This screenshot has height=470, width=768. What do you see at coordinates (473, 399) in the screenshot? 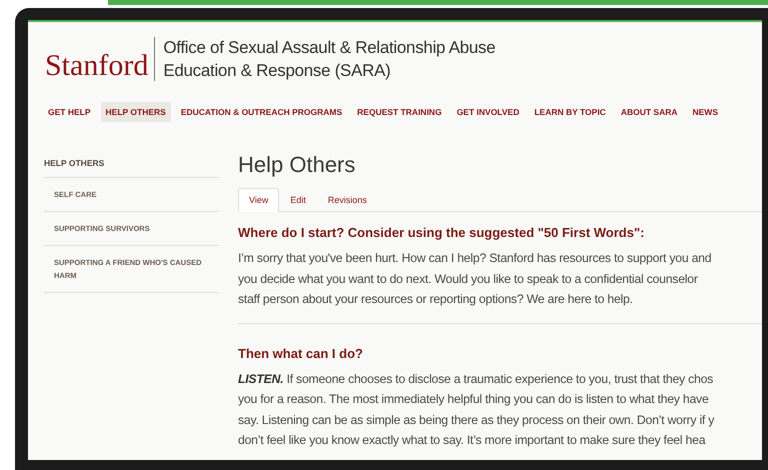
I see `paragraph-line: you for a reason. The most immediately helpful thing you can do is listen to what they have` at bounding box center [473, 399].